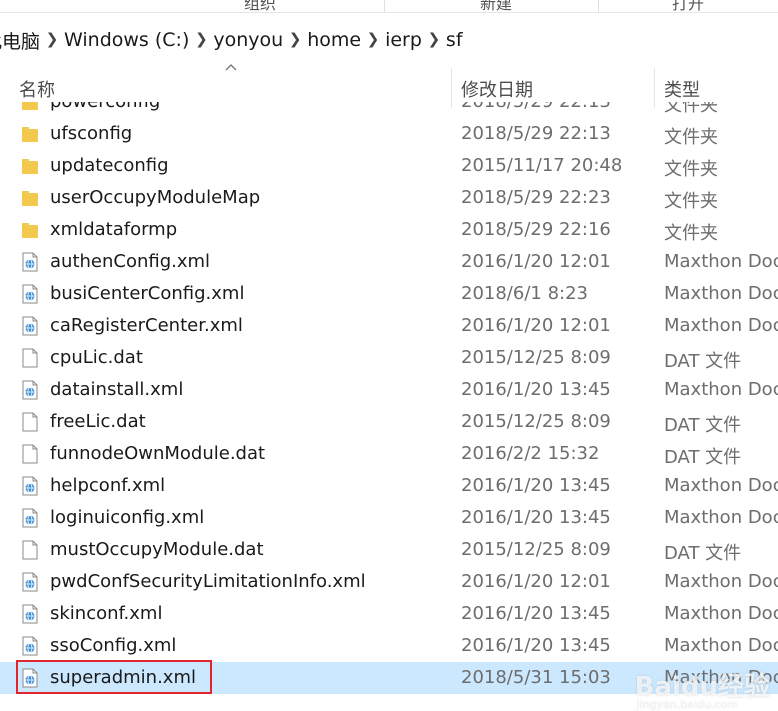 The width and height of the screenshot is (778, 711). What do you see at coordinates (127, 517) in the screenshot?
I see `file-name: loginuiconfig.xml` at bounding box center [127, 517].